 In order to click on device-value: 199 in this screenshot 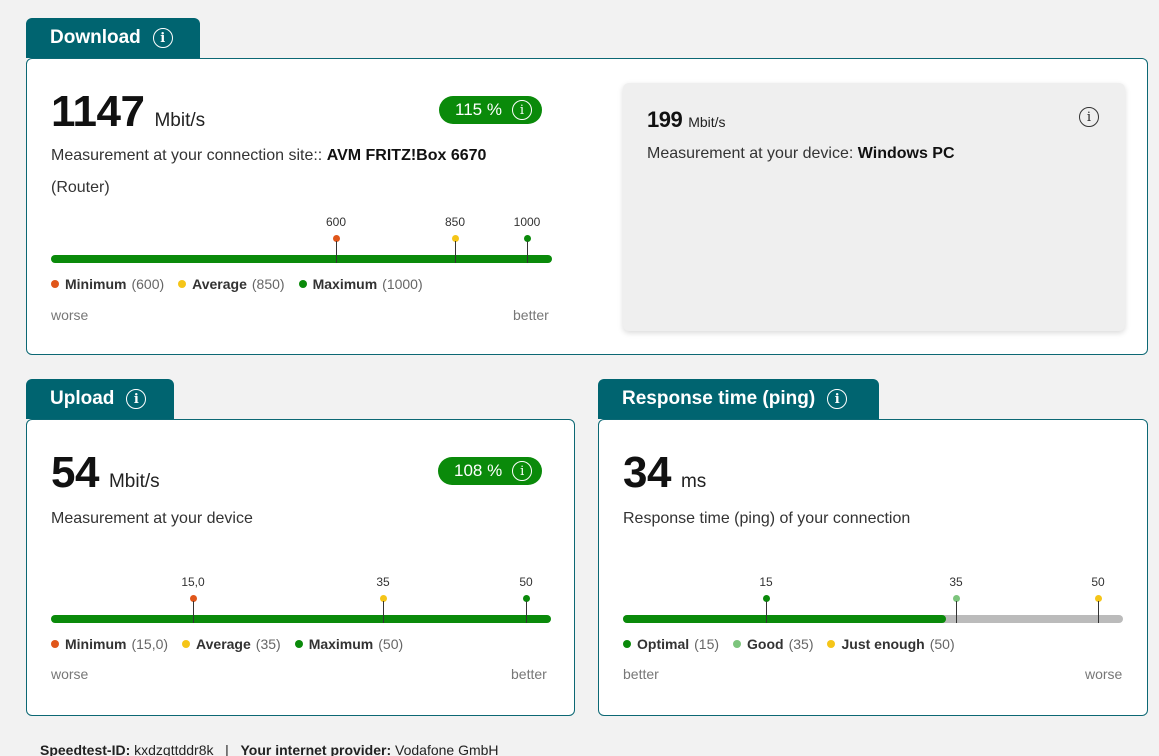, I will do `click(665, 119)`.